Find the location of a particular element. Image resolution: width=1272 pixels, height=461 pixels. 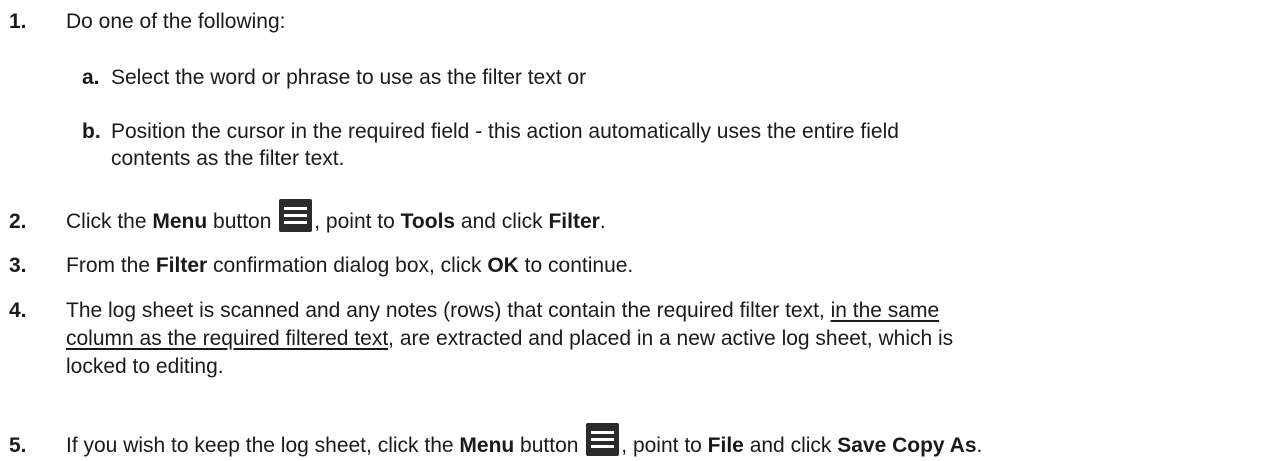

substep-b-continuation: contents as the filter text. is located at coordinates (227, 159).